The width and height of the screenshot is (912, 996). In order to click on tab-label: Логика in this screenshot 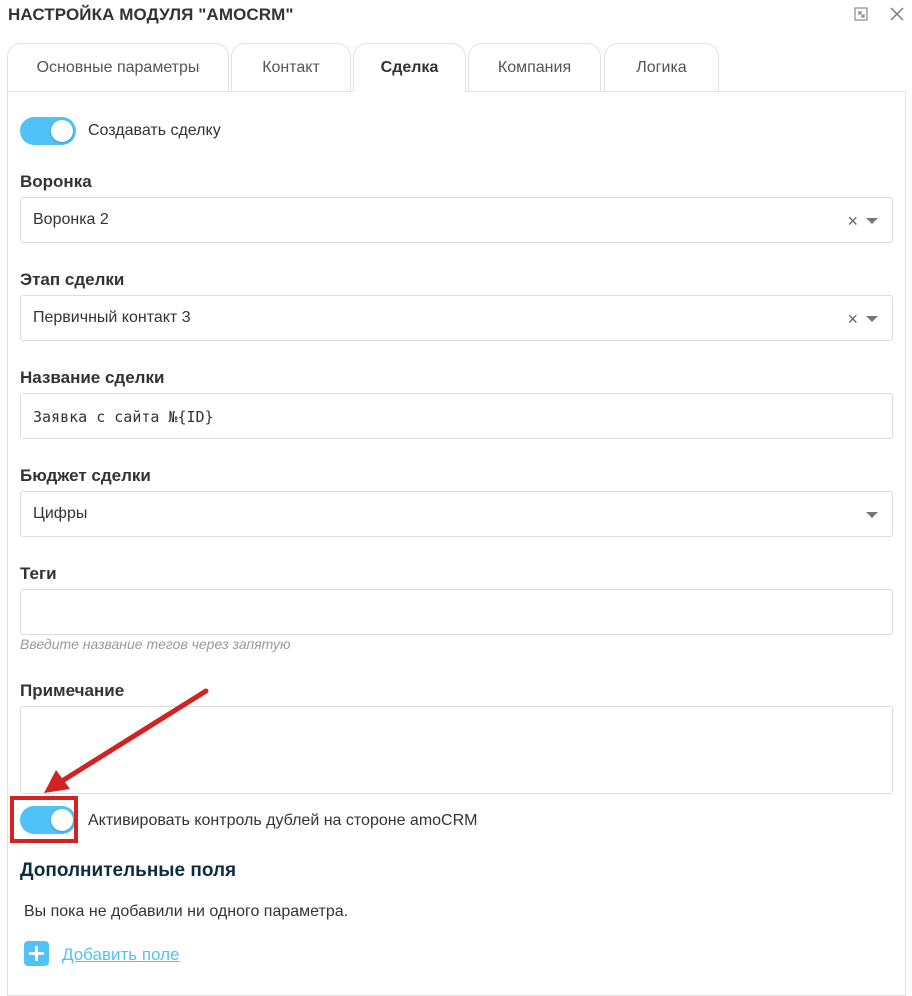, I will do `click(661, 67)`.